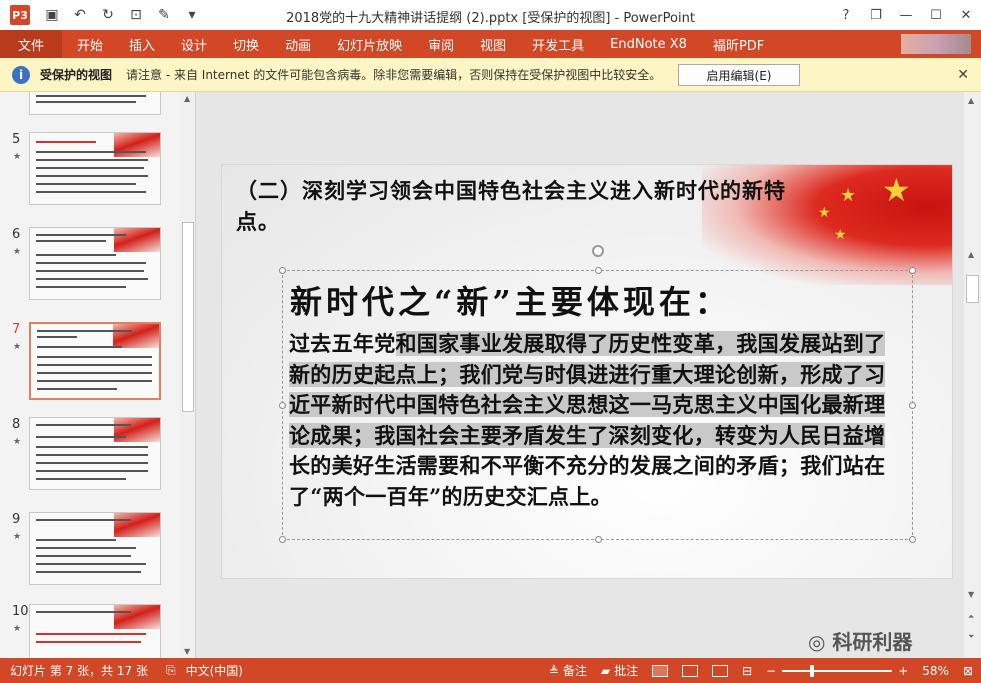  What do you see at coordinates (136, 15) in the screenshot?
I see `present-icon: ⊡` at bounding box center [136, 15].